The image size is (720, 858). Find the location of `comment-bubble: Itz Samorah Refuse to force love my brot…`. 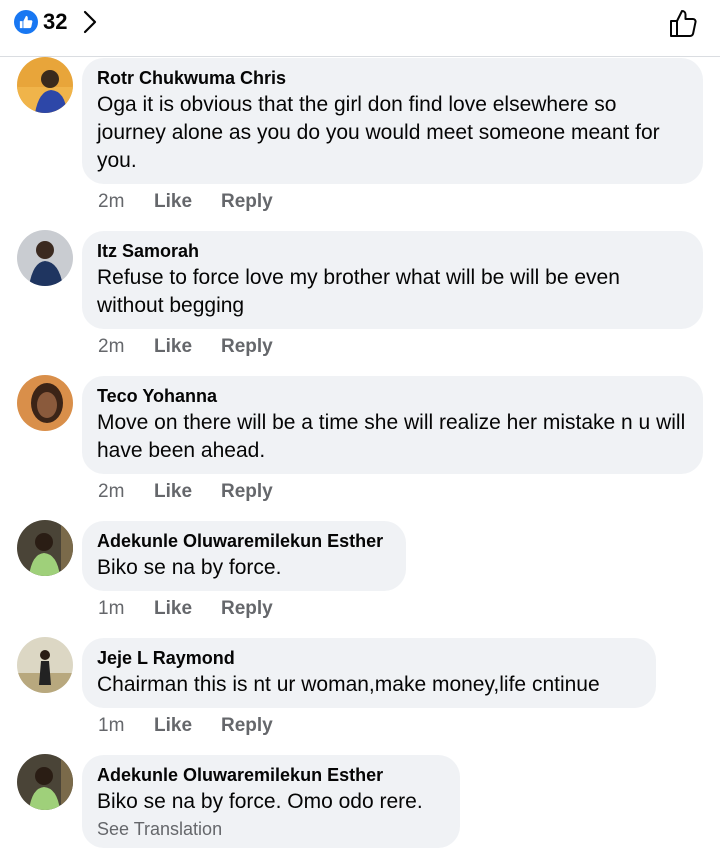

comment-bubble: Itz Samorah Refuse to force love my brot… is located at coordinates (392, 280).